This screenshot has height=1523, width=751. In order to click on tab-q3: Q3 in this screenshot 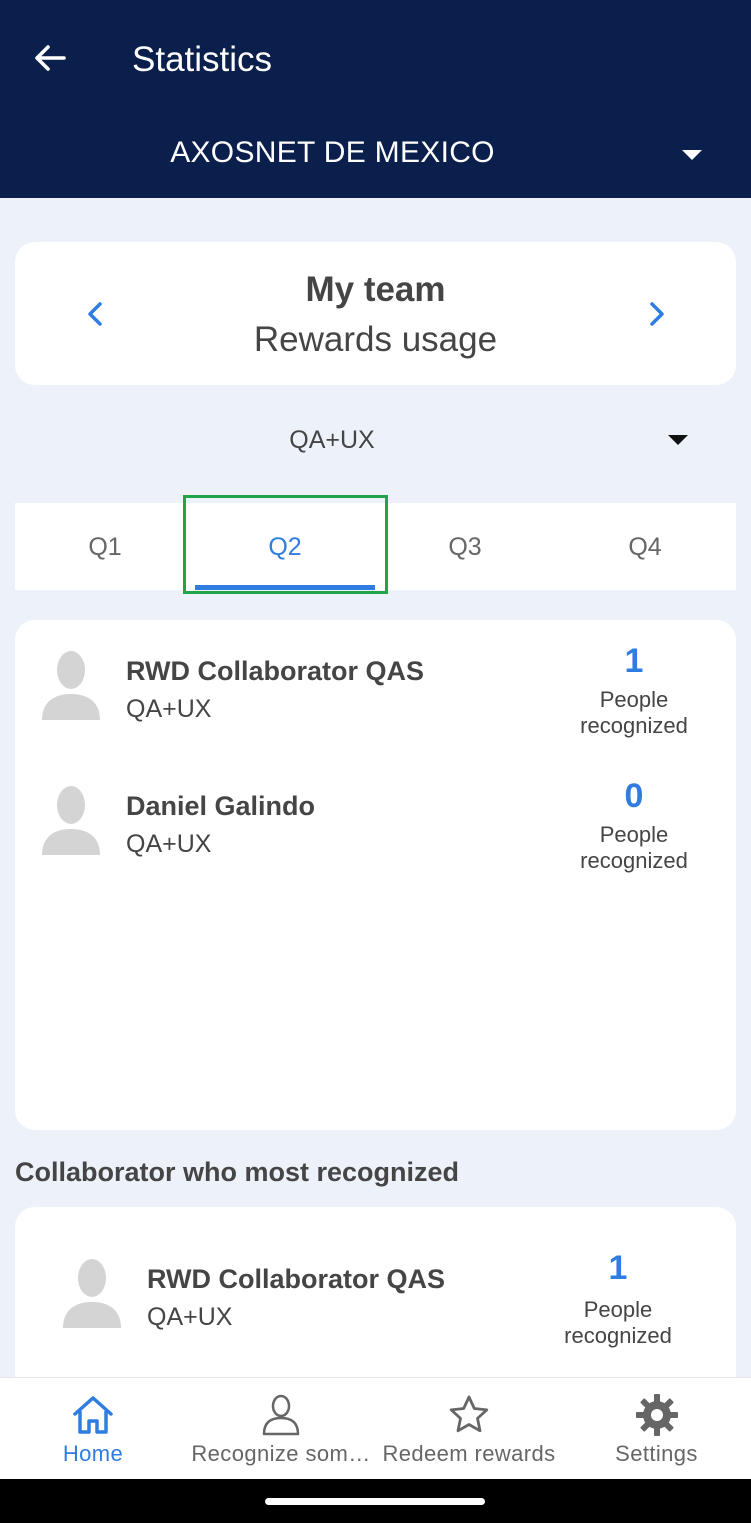, I will do `click(465, 546)`.